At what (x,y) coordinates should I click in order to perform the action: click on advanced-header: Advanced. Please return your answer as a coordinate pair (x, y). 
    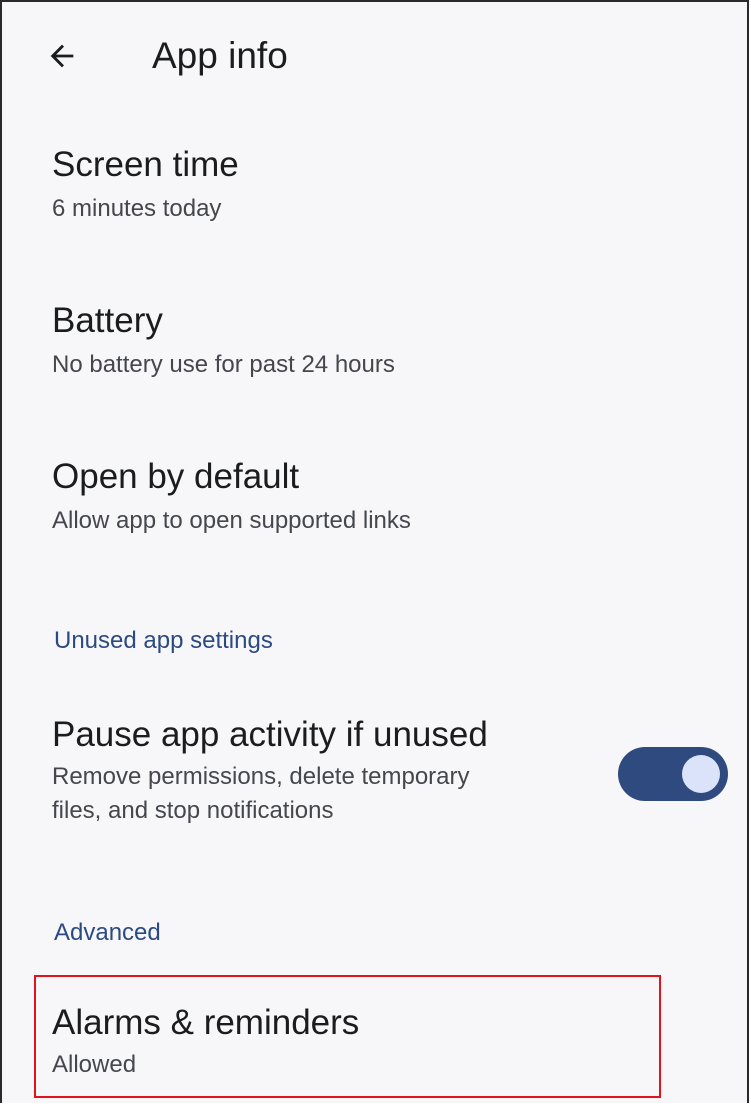
    Looking at the image, I should click on (107, 932).